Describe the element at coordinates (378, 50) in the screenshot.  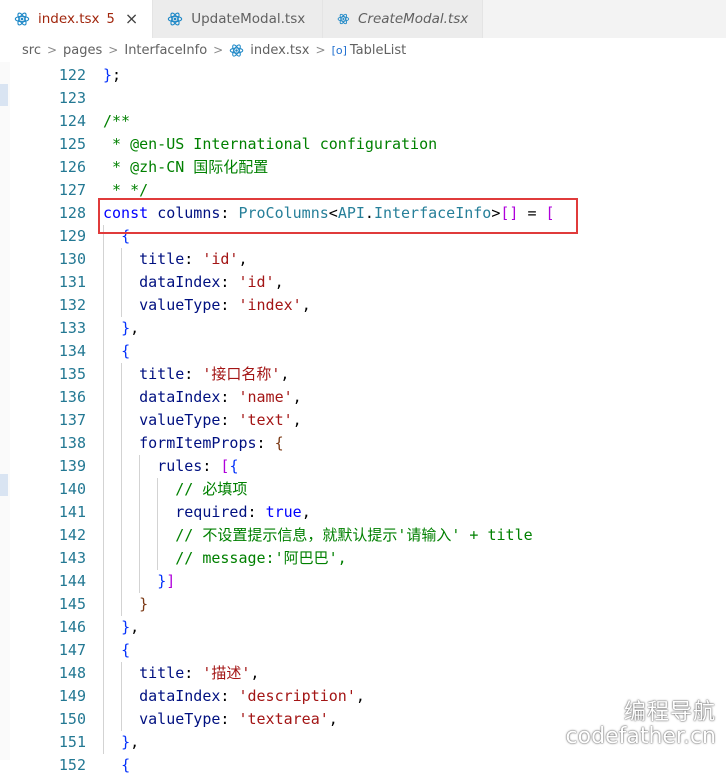
I see `breadcrumb-item-tablelist: TableList` at that location.